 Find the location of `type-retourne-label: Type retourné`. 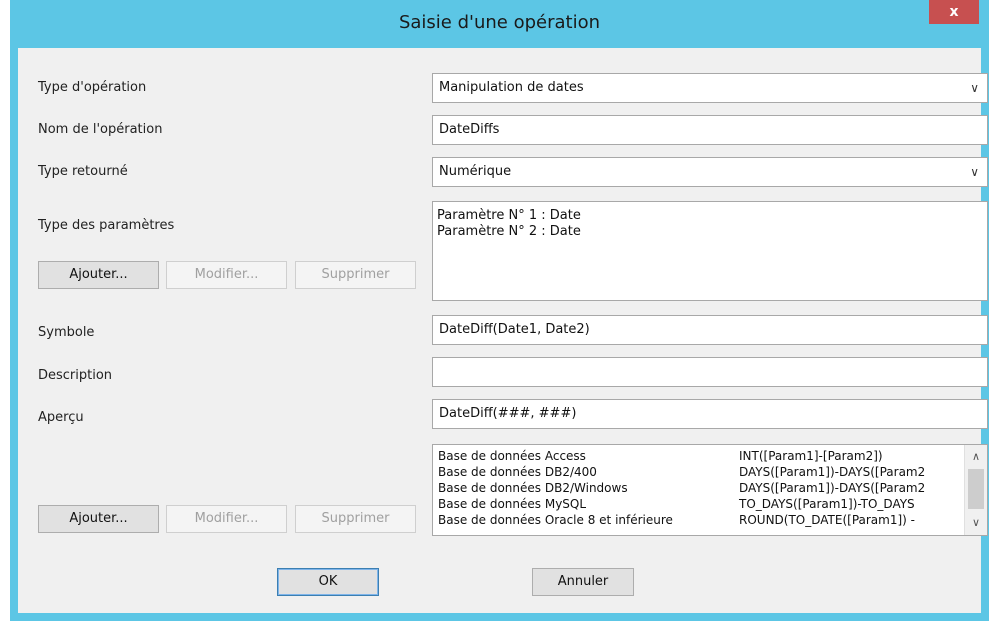

type-retourne-label: Type retourné is located at coordinates (83, 171).